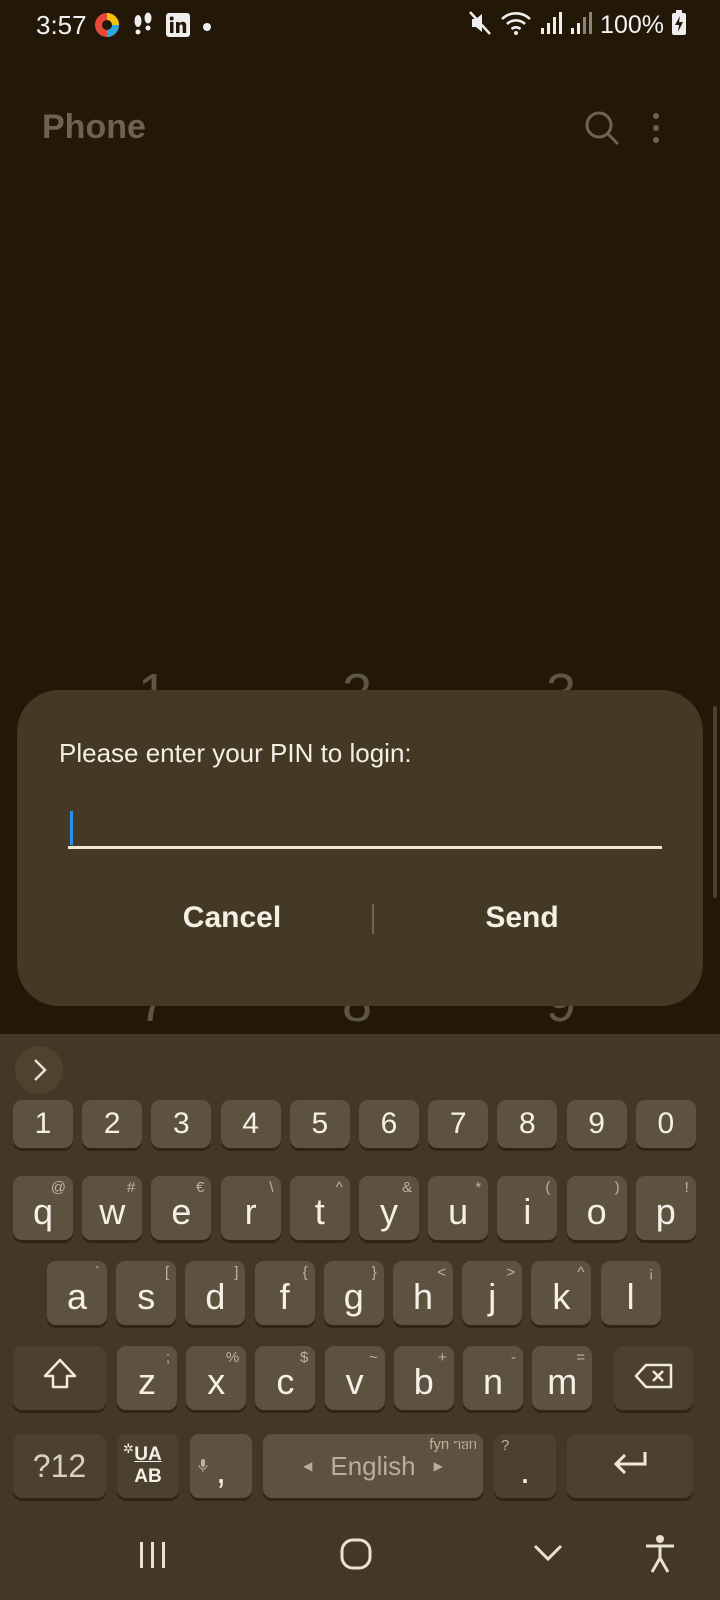 This screenshot has height=1600, width=720. I want to click on key-g: } g, so click(353, 1293).